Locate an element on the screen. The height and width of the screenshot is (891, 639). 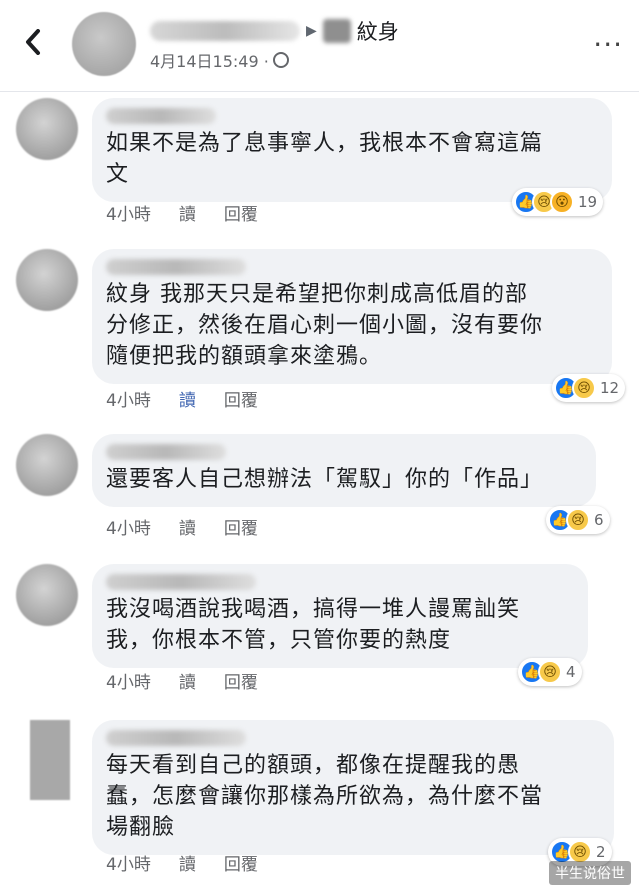
redacted-page-name is located at coordinates (336, 31).